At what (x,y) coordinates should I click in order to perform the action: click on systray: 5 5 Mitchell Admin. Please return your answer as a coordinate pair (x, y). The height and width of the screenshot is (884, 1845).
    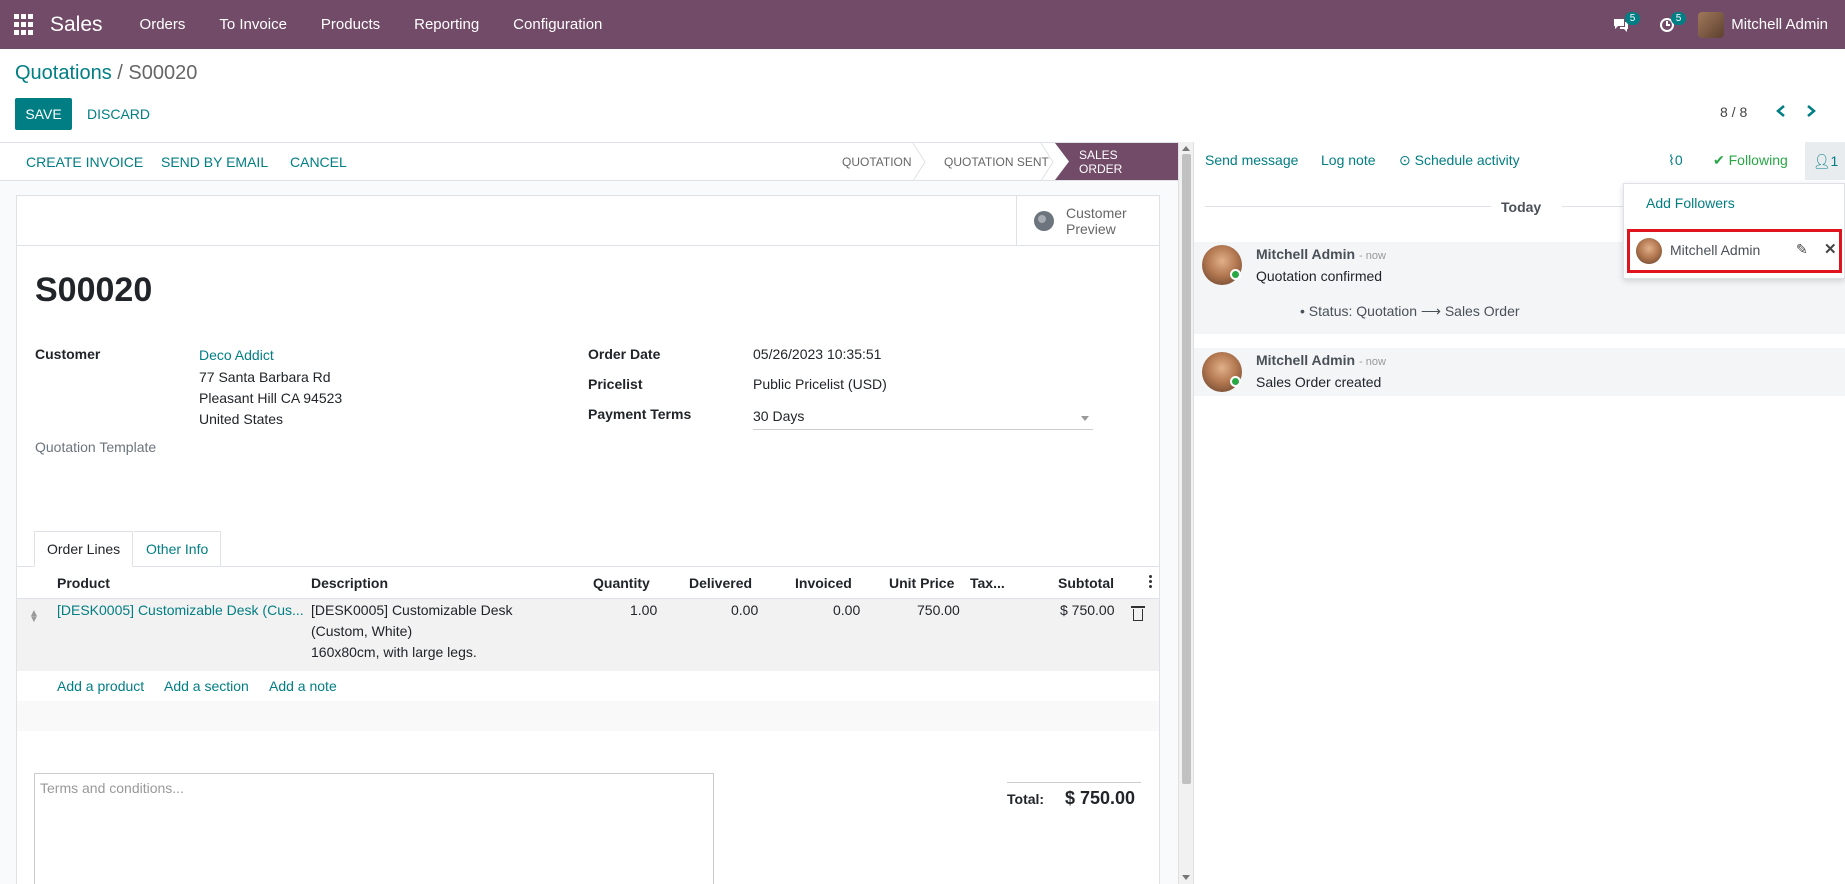
    Looking at the image, I should click on (1717, 24).